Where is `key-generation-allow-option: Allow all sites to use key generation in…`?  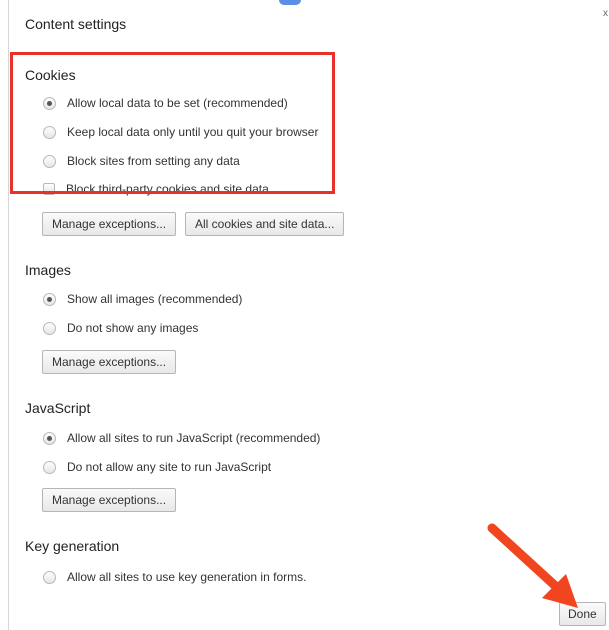
key-generation-allow-option: Allow all sites to use key generation in… is located at coordinates (174, 577).